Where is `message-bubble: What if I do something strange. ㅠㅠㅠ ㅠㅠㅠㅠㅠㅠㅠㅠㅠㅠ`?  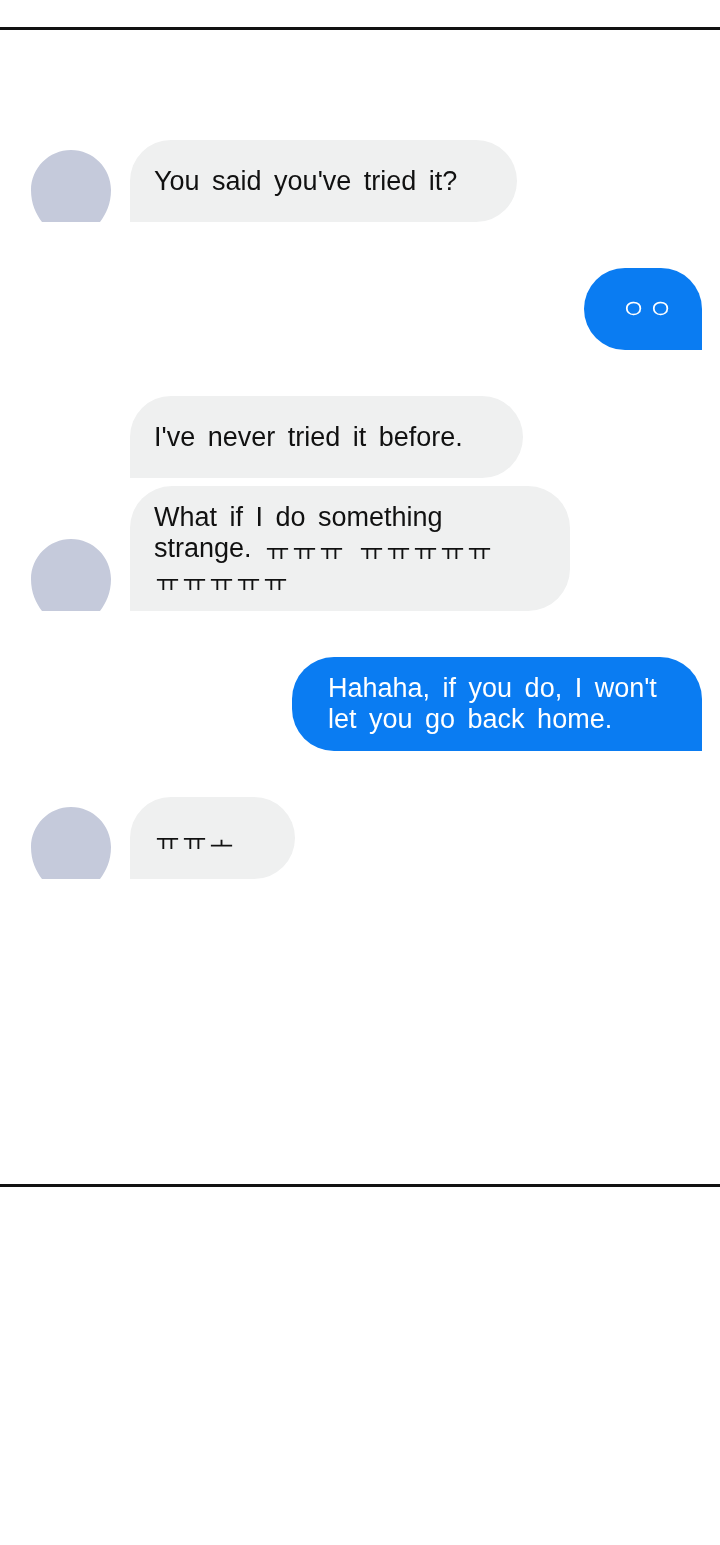
message-bubble: What if I do something strange. ㅠㅠㅠ ㅠㅠㅠㅠㅠㅠㅠㅠㅠㅠ is located at coordinates (350, 548).